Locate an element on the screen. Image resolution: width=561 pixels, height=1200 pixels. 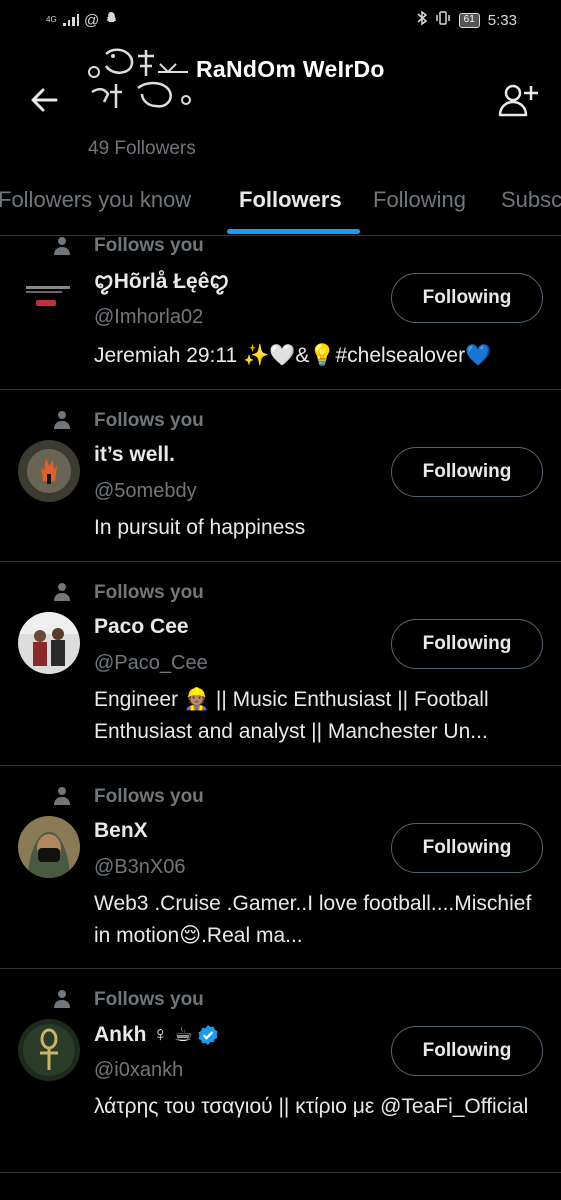
add-person-icon is located at coordinates (518, 100).